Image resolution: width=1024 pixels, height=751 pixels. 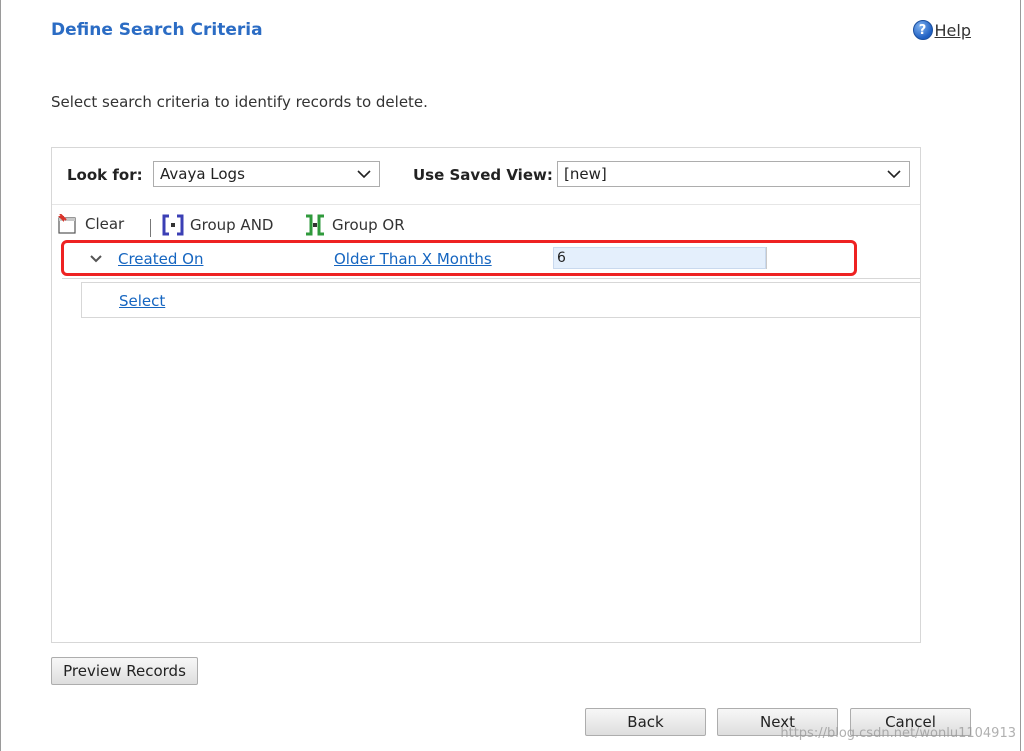 What do you see at coordinates (500, 300) in the screenshot?
I see `select-row: Select` at bounding box center [500, 300].